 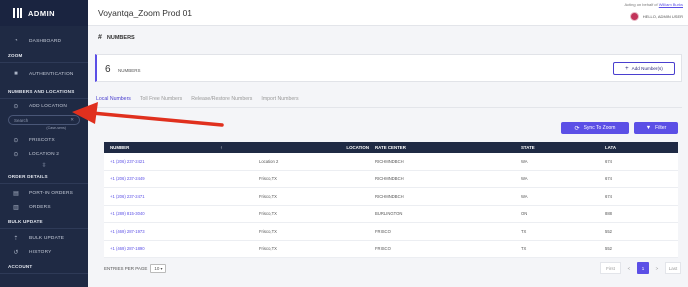 What do you see at coordinates (388, 68) in the screenshot?
I see `numbers-count-card: 6 NUMBERS + Add Number(s)` at bounding box center [388, 68].